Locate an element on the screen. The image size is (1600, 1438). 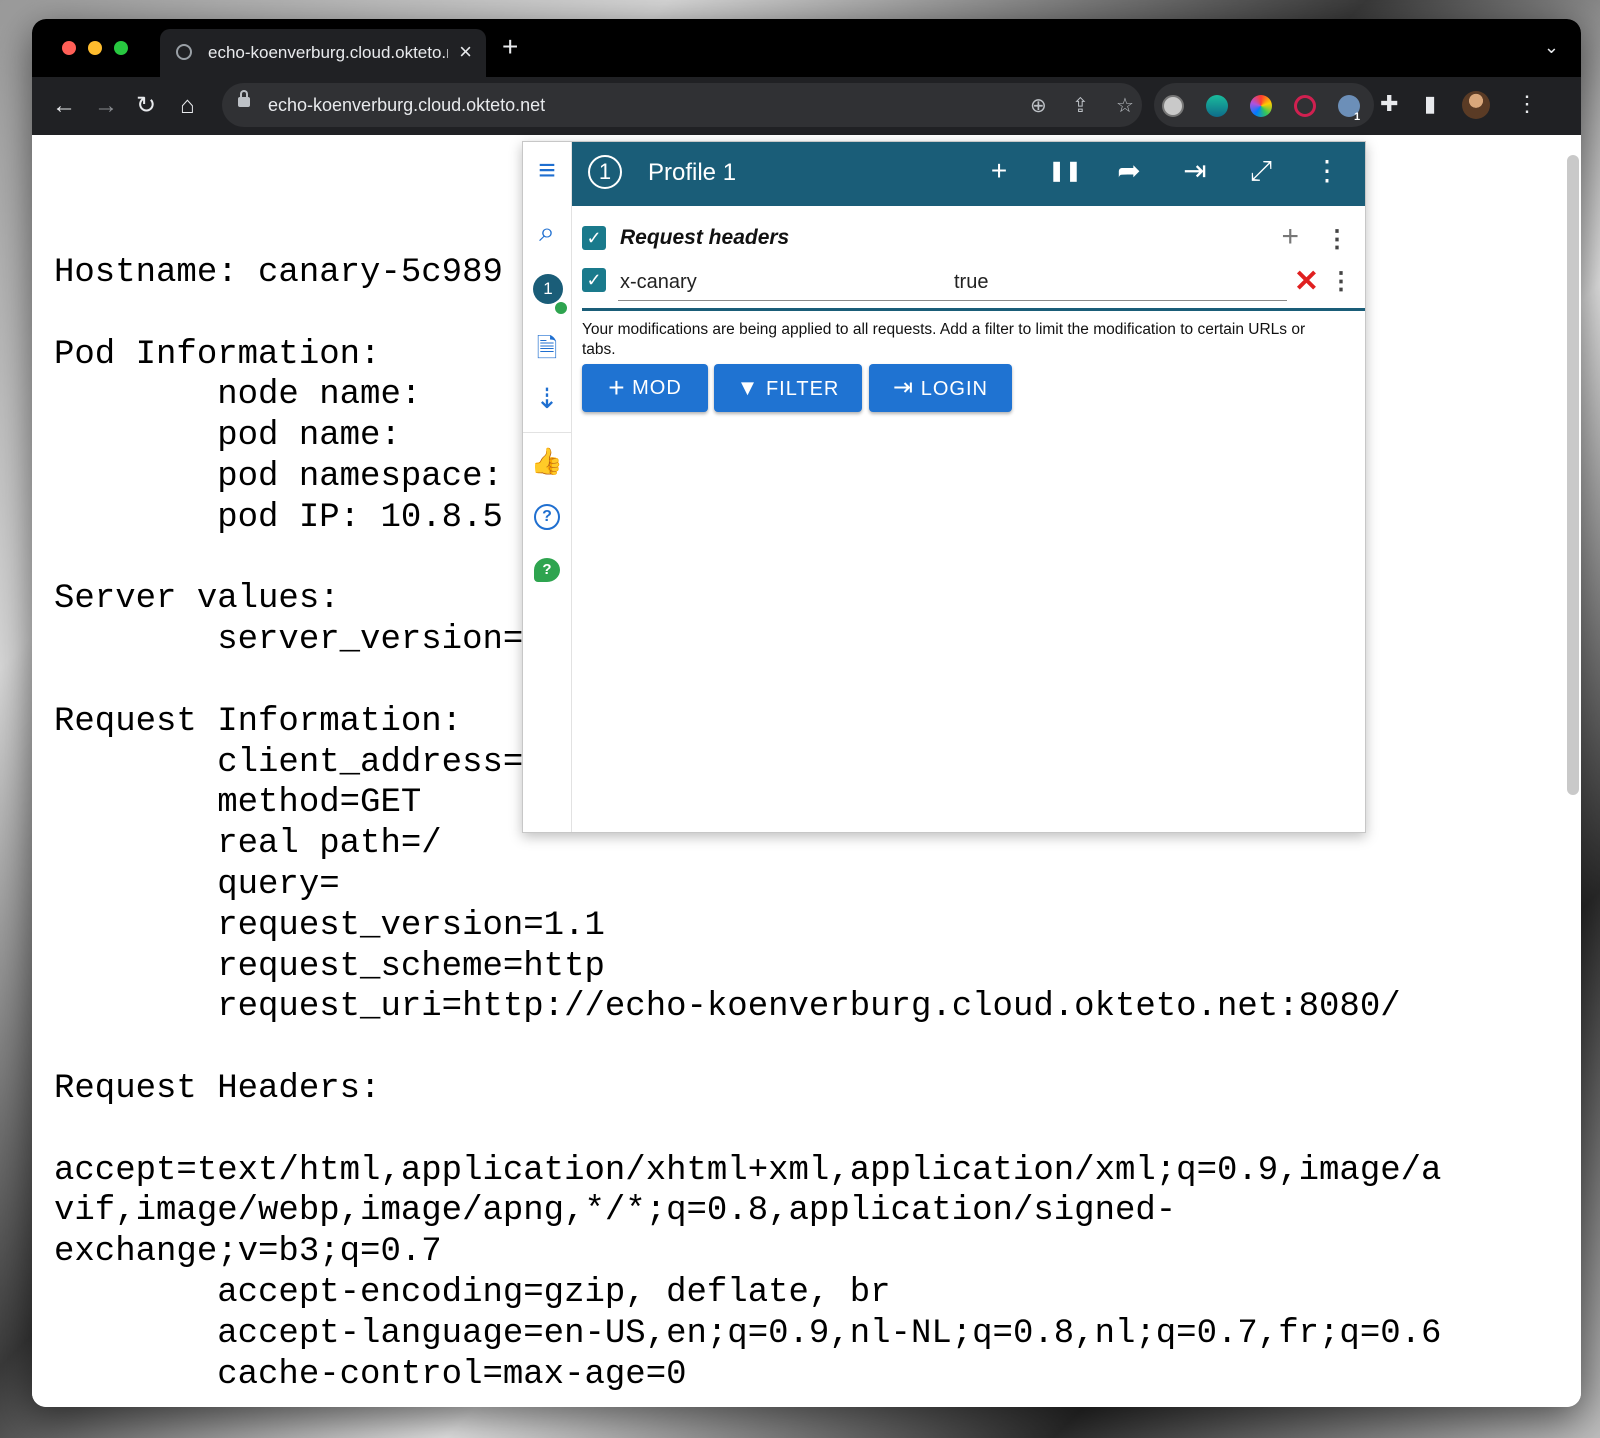
help-icon: ? is located at coordinates (547, 517).